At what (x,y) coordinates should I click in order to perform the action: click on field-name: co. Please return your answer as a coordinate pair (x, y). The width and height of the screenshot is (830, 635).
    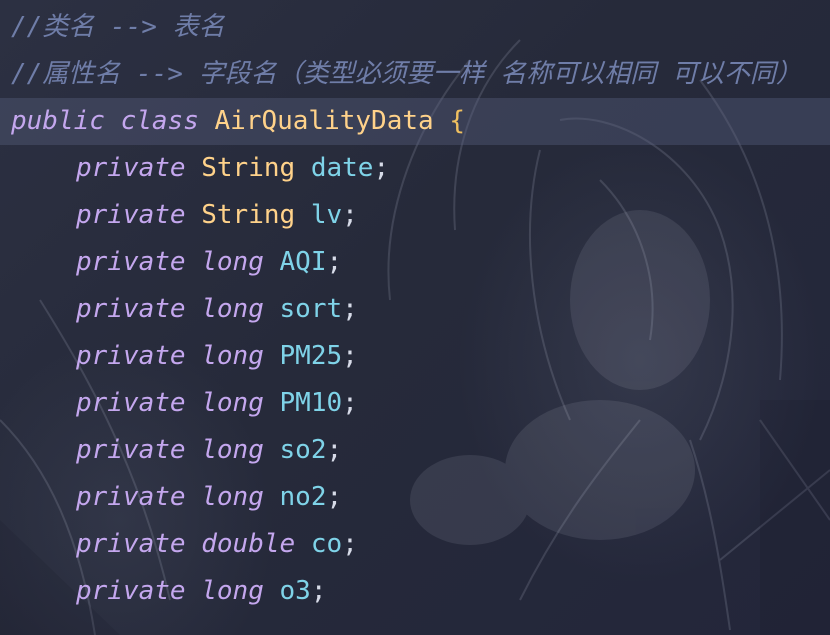
    Looking at the image, I should click on (326, 544).